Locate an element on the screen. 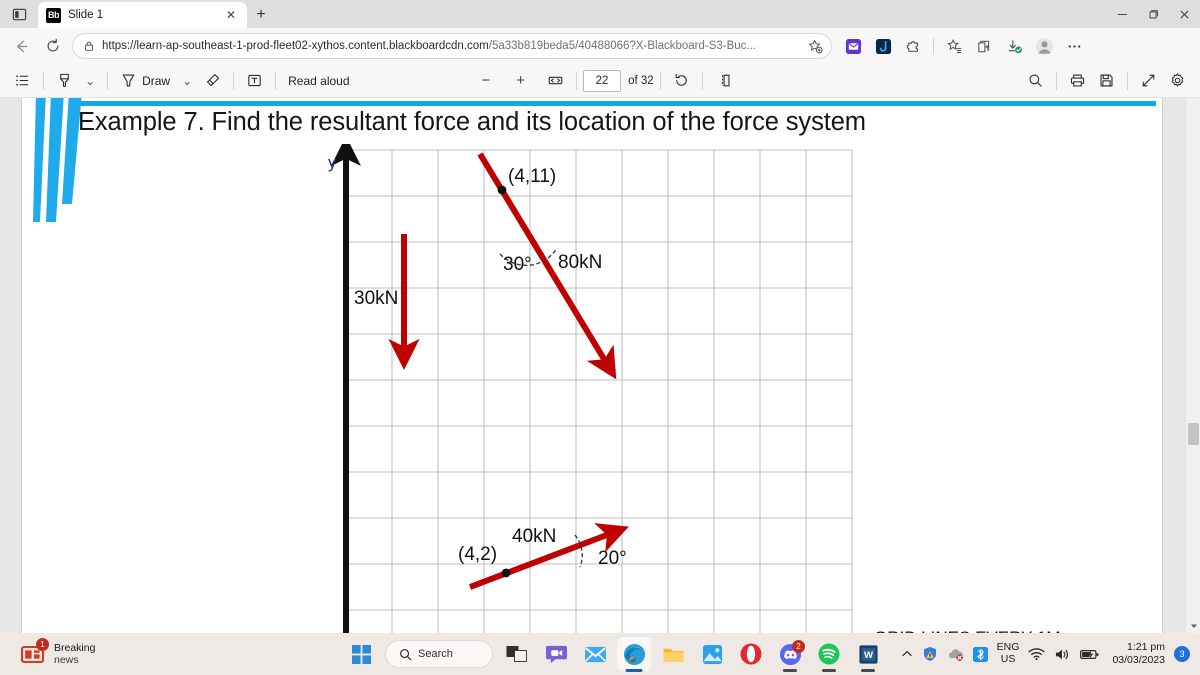 Image resolution: width=1200 pixels, height=675 pixels. collections-icon is located at coordinates (954, 46).